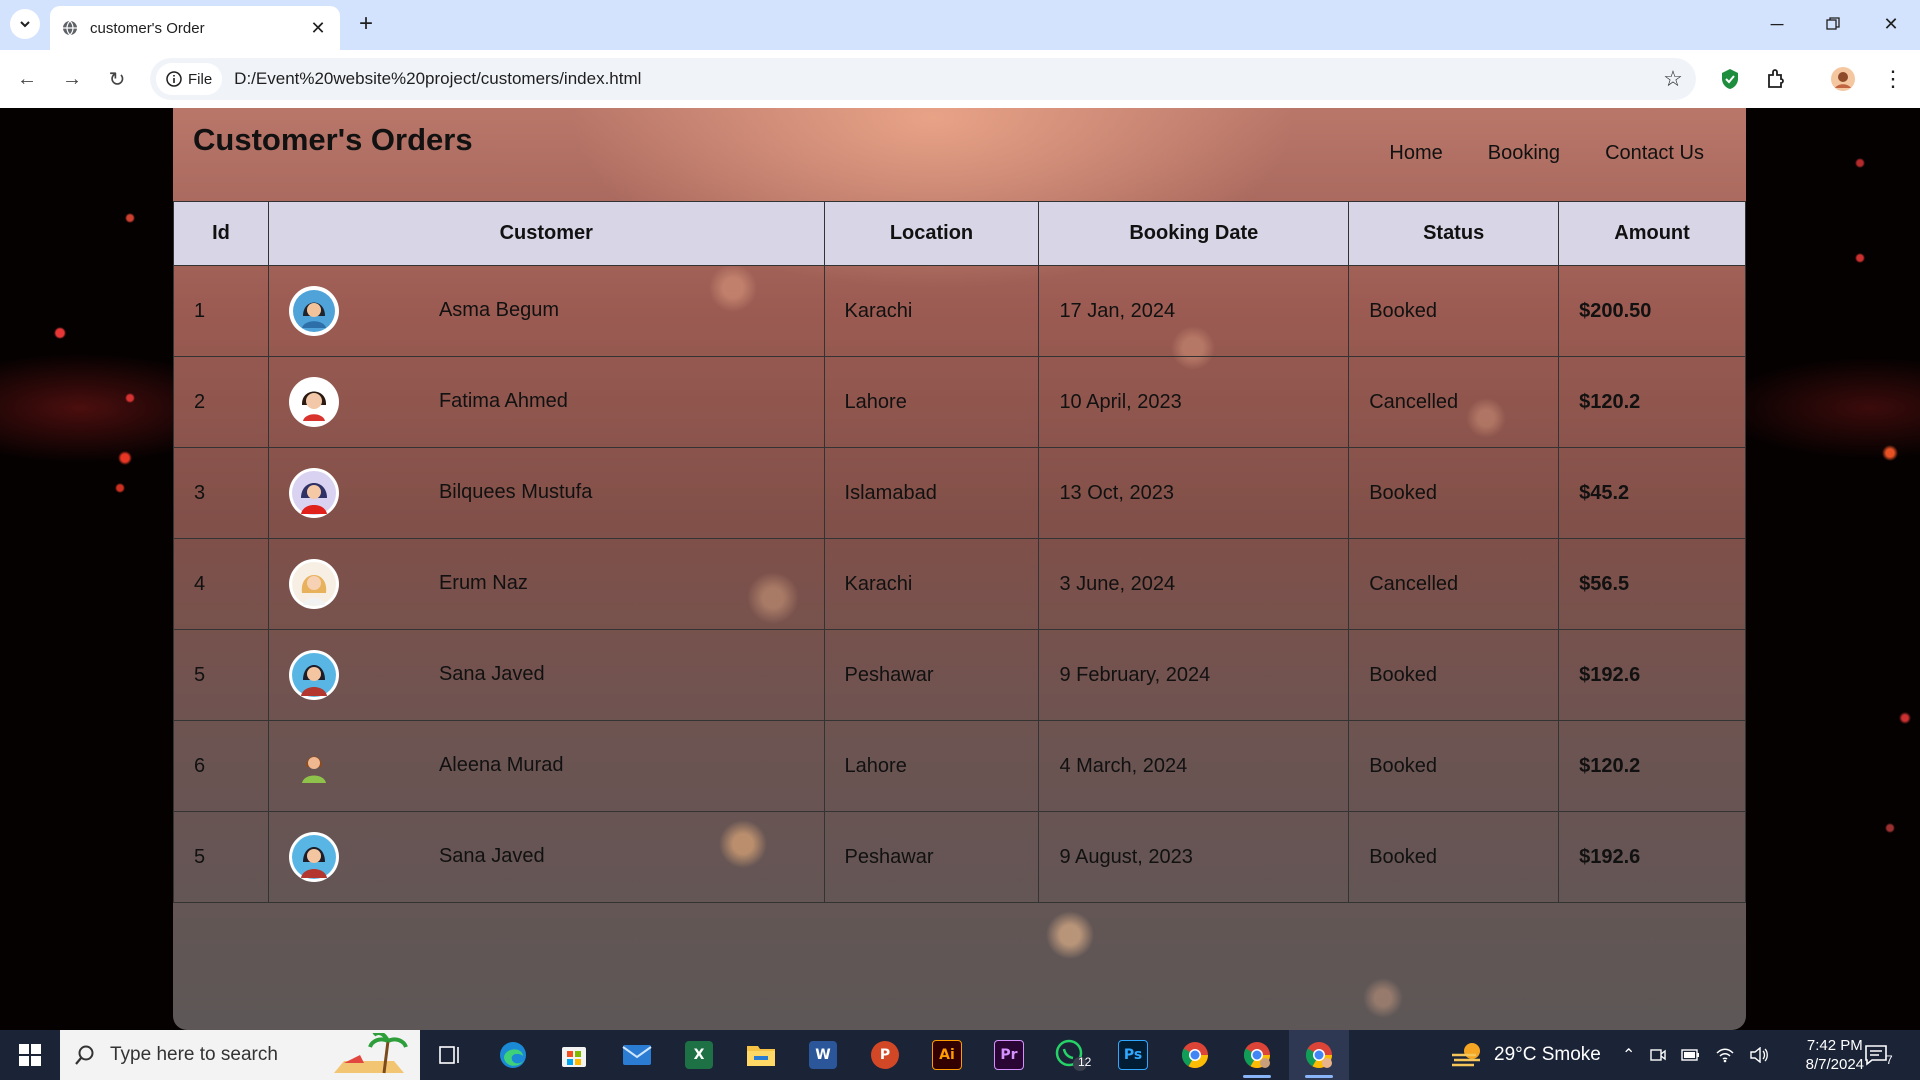 The height and width of the screenshot is (1080, 1920). Describe the element at coordinates (1776, 79) in the screenshot. I see `extensions-puzzle-icon` at that location.